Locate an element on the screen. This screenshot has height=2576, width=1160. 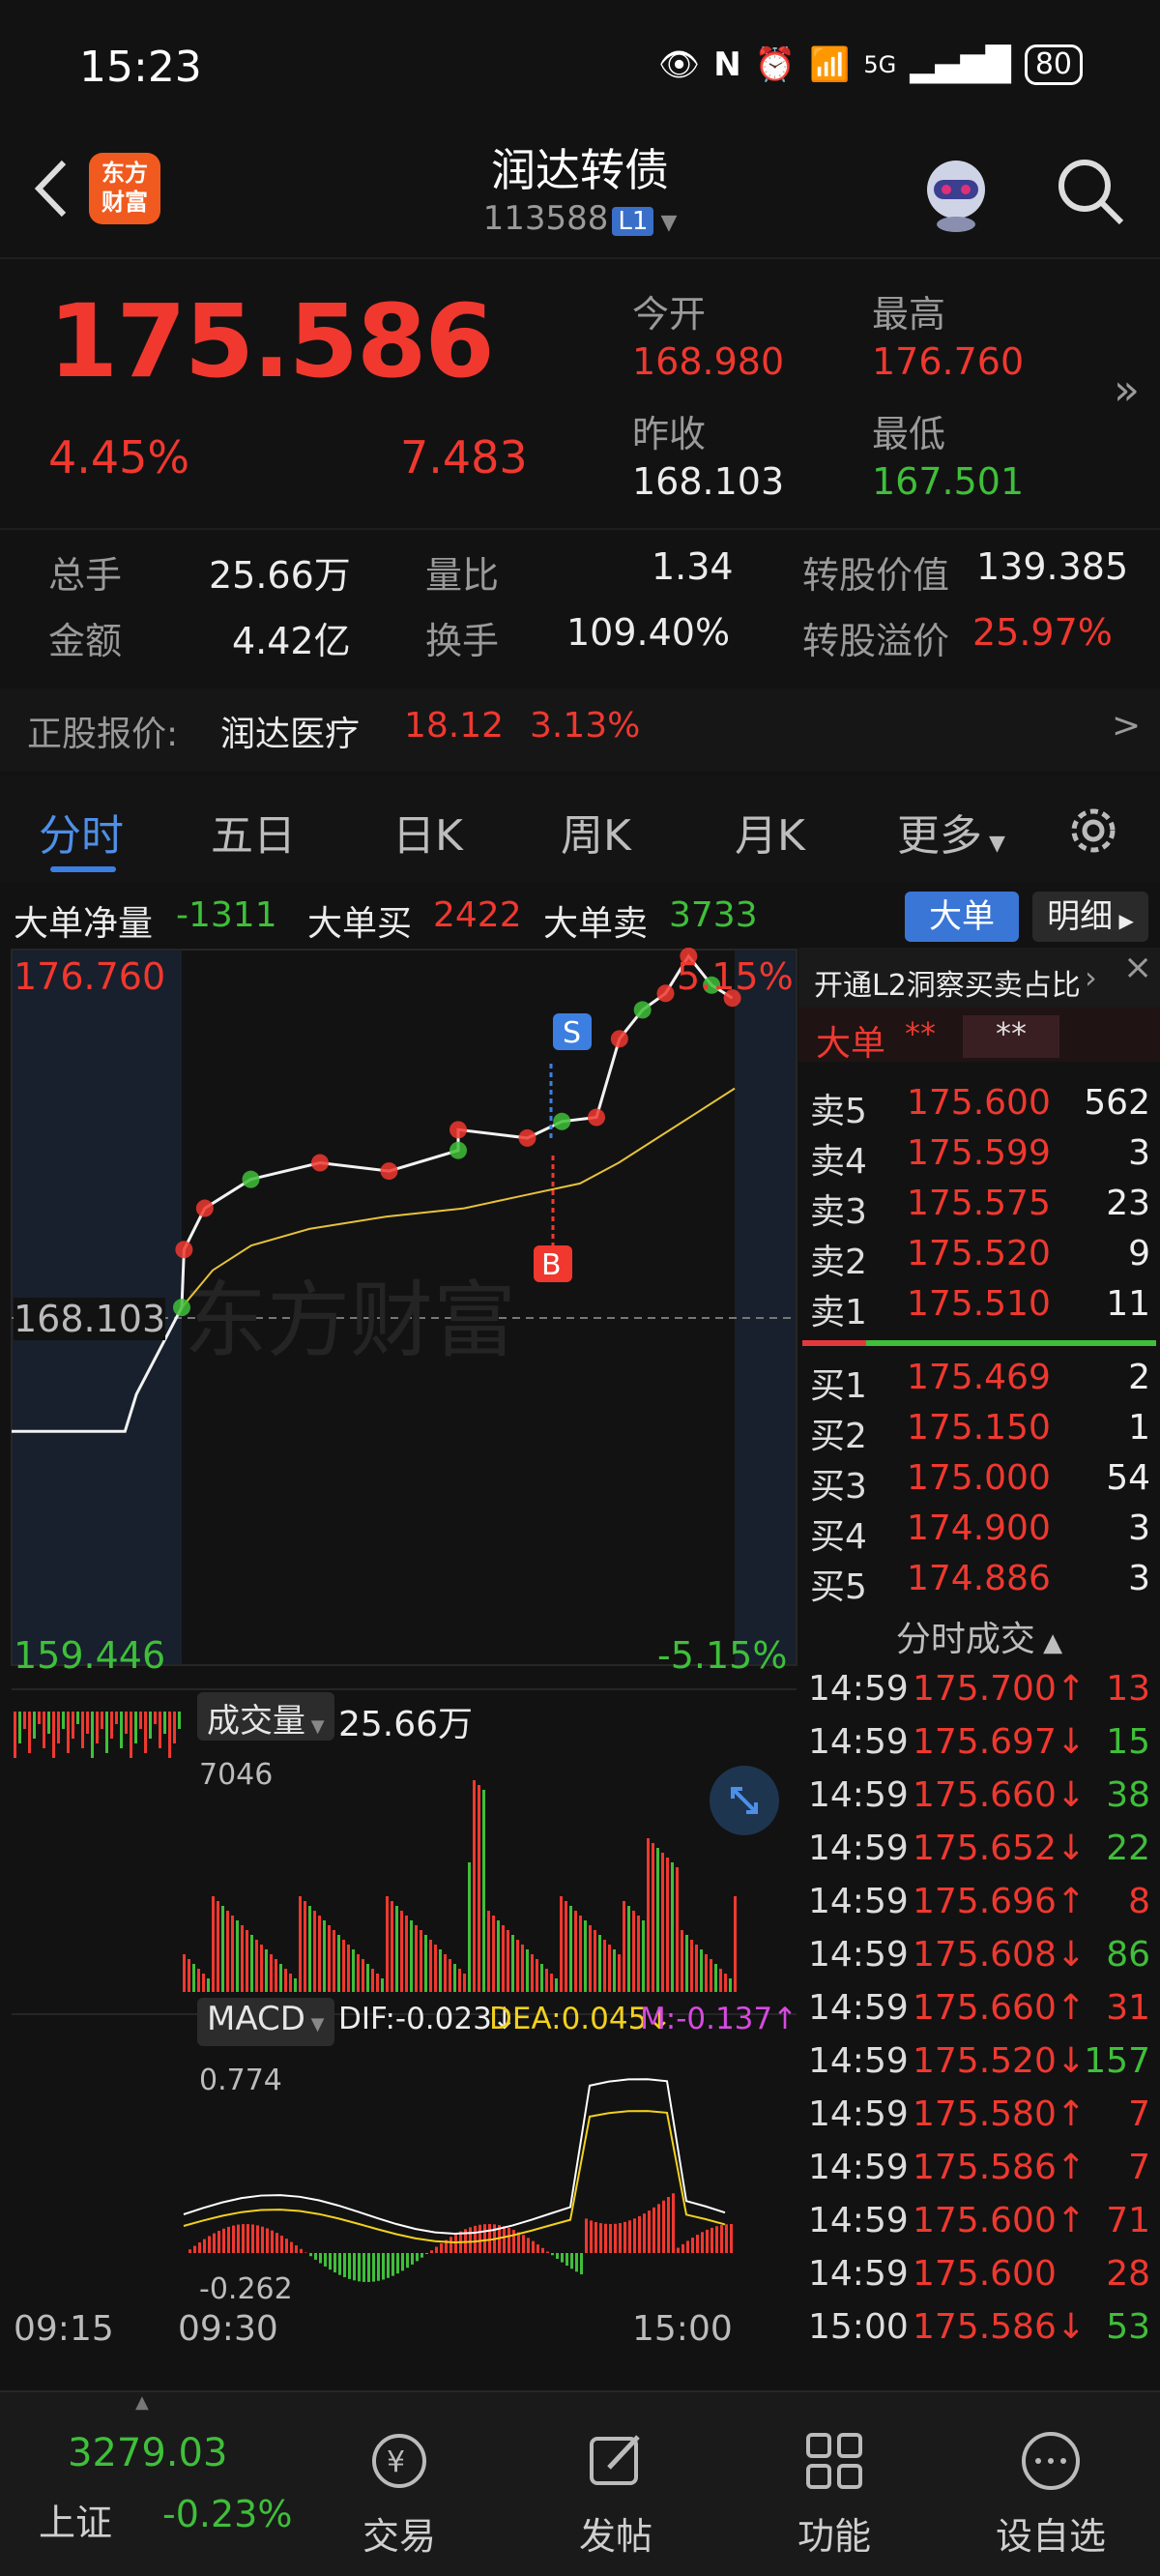
order-book-row: 卖1 175.510 11 is located at coordinates (979, 1306).